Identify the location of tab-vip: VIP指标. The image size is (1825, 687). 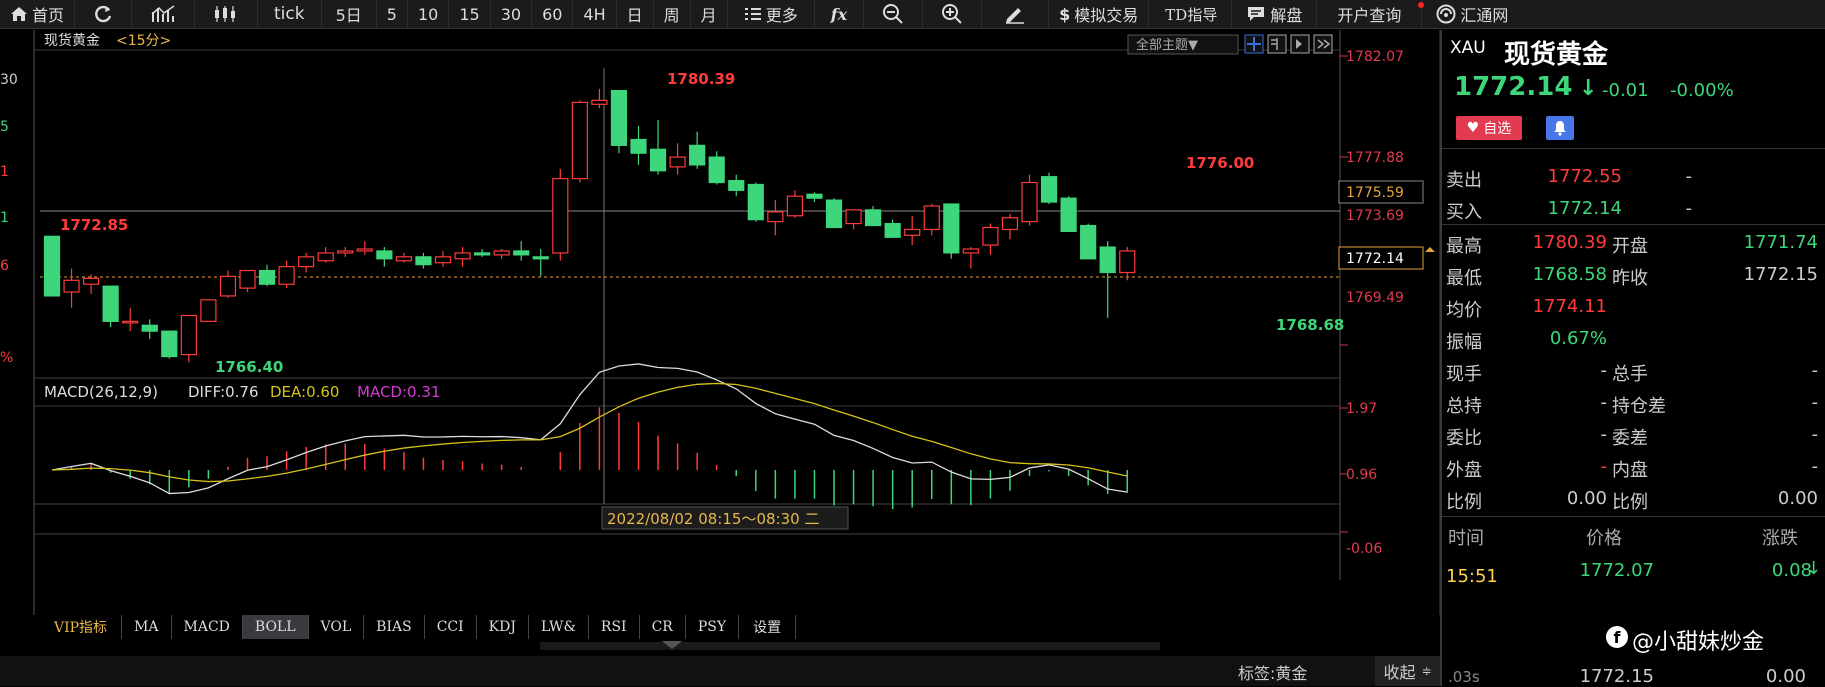
(78, 627).